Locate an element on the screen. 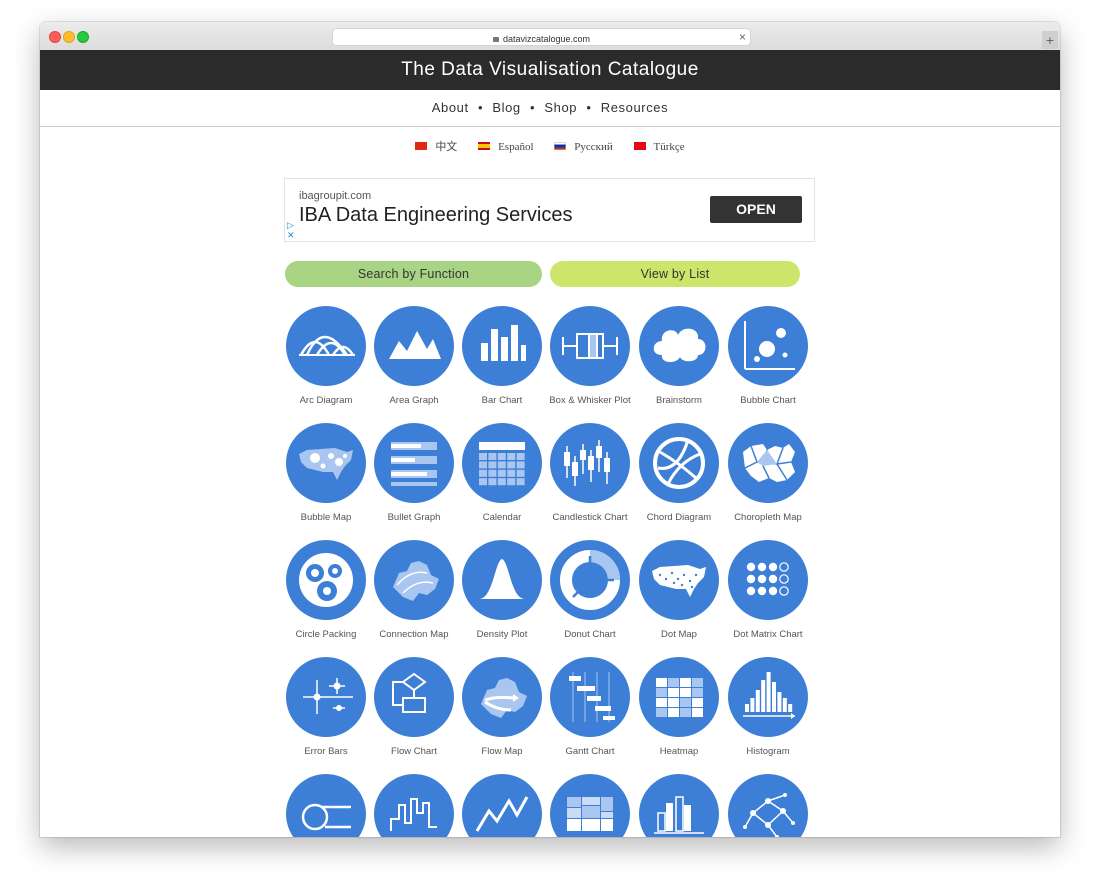  lang-spanish: Español is located at coordinates (506, 147).